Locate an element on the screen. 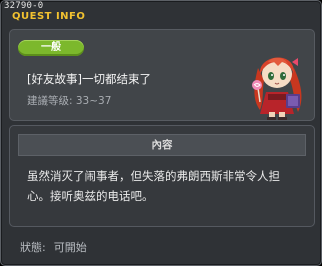 The height and width of the screenshot is (266, 322). category-badge: 一般 is located at coordinates (51, 48).